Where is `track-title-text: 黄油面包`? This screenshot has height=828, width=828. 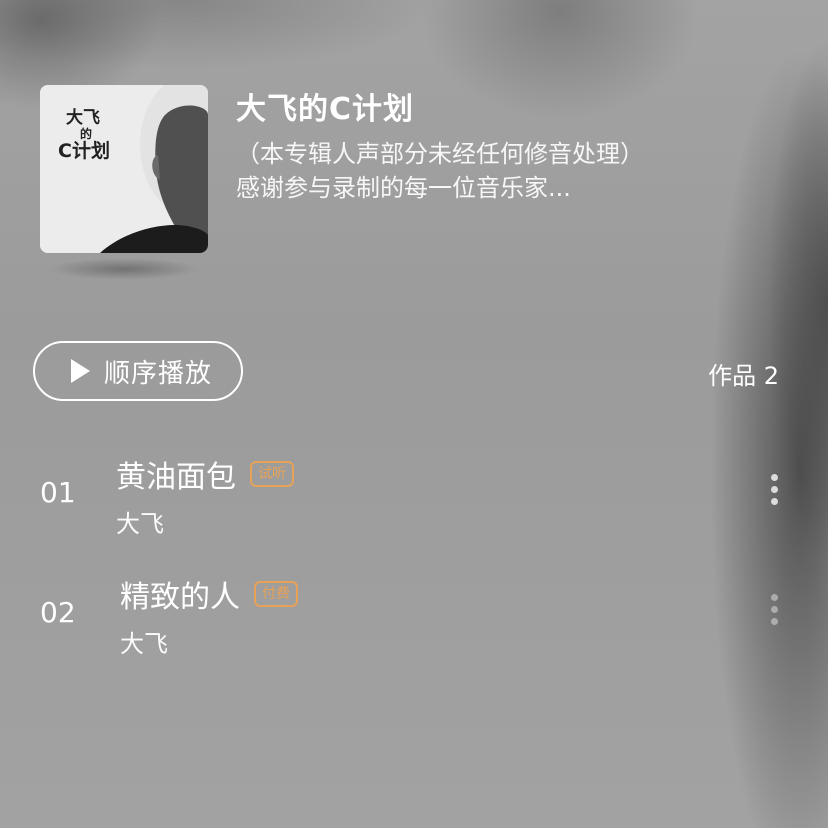 track-title-text: 黄油面包 is located at coordinates (176, 477).